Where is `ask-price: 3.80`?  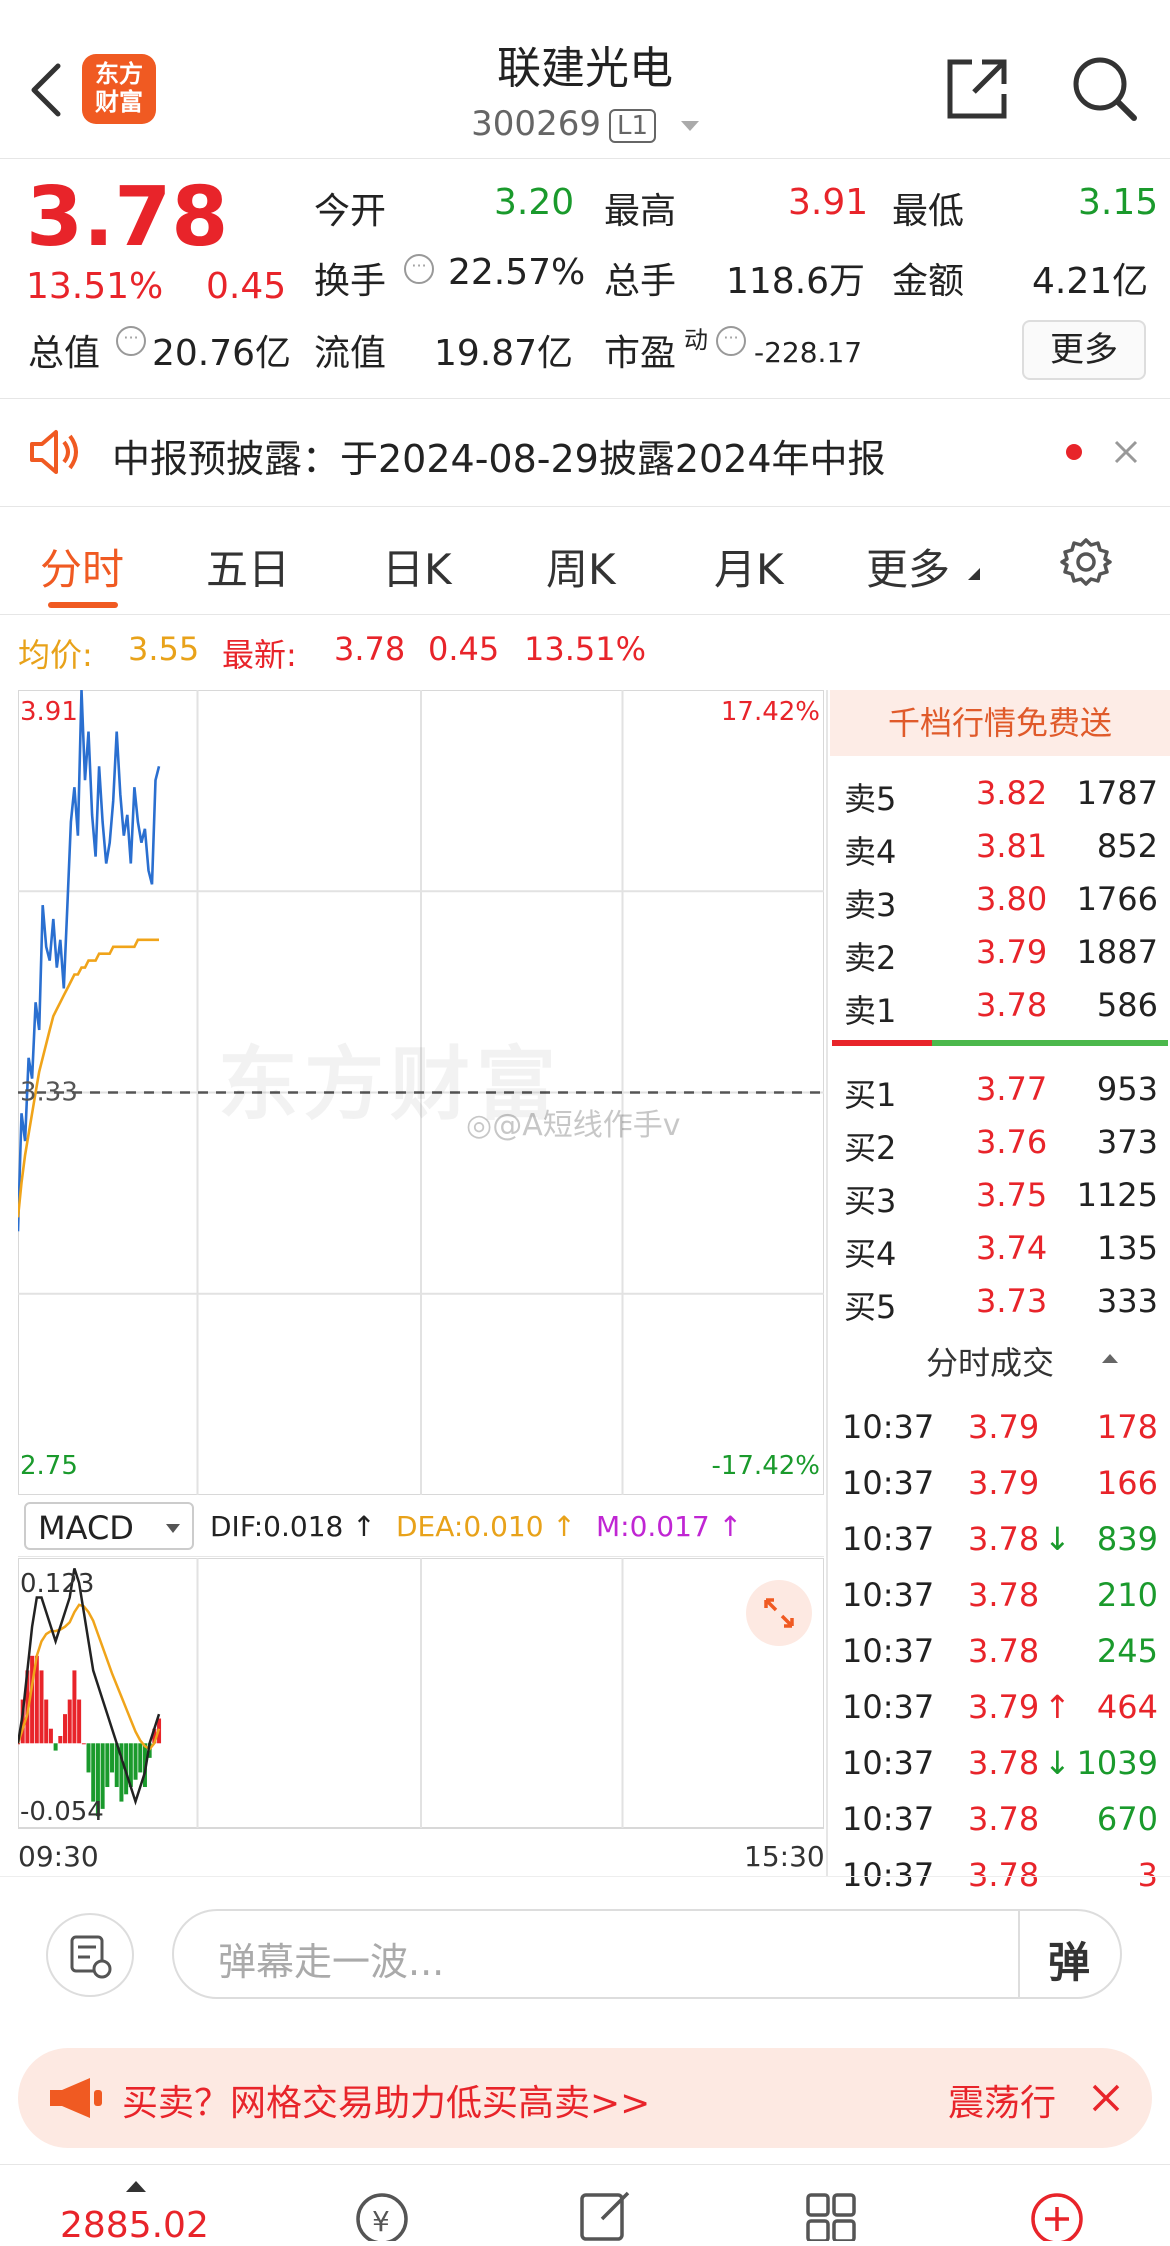
ask-price: 3.80 is located at coordinates (1012, 899).